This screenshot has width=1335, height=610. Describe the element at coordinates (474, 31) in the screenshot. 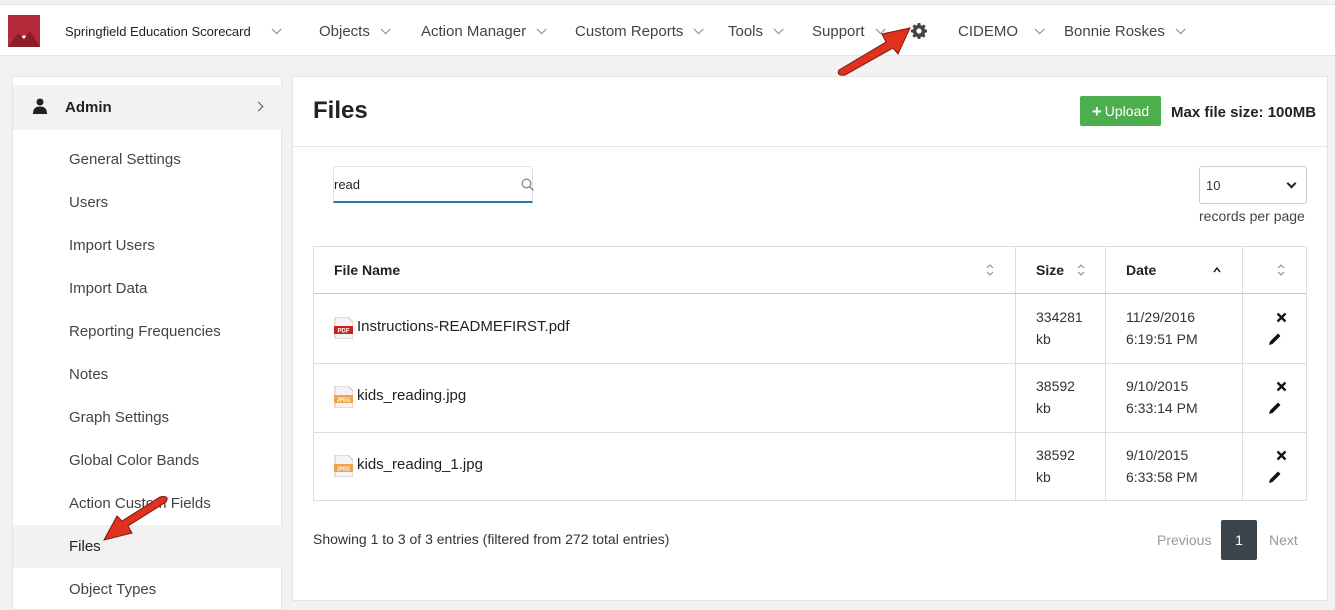

I see `nav-label: Action Manager` at that location.